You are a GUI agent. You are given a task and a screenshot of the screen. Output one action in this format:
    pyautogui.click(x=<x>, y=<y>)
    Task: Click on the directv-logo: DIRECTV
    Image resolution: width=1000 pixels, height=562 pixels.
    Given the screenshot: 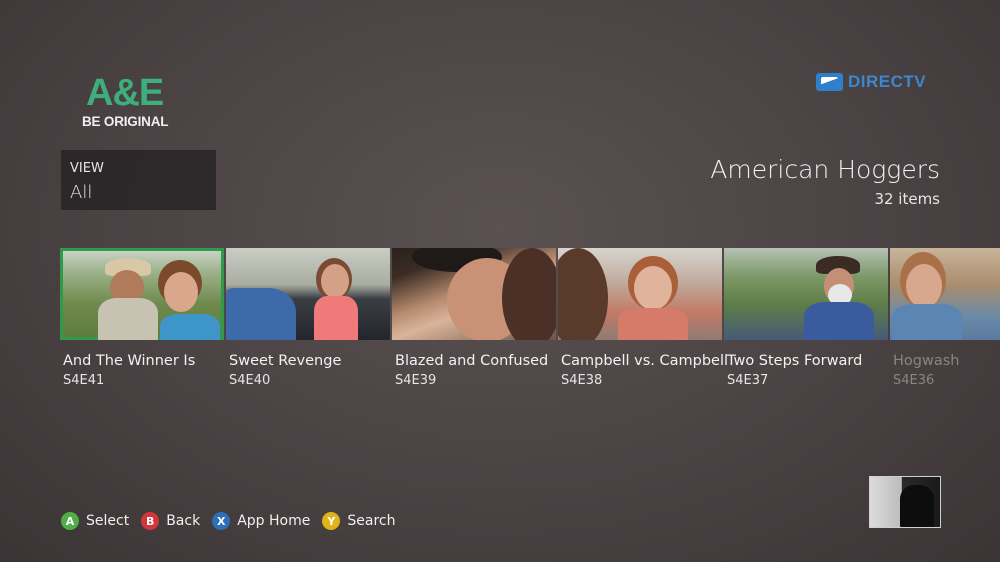 What is the action you would take?
    pyautogui.click(x=871, y=82)
    